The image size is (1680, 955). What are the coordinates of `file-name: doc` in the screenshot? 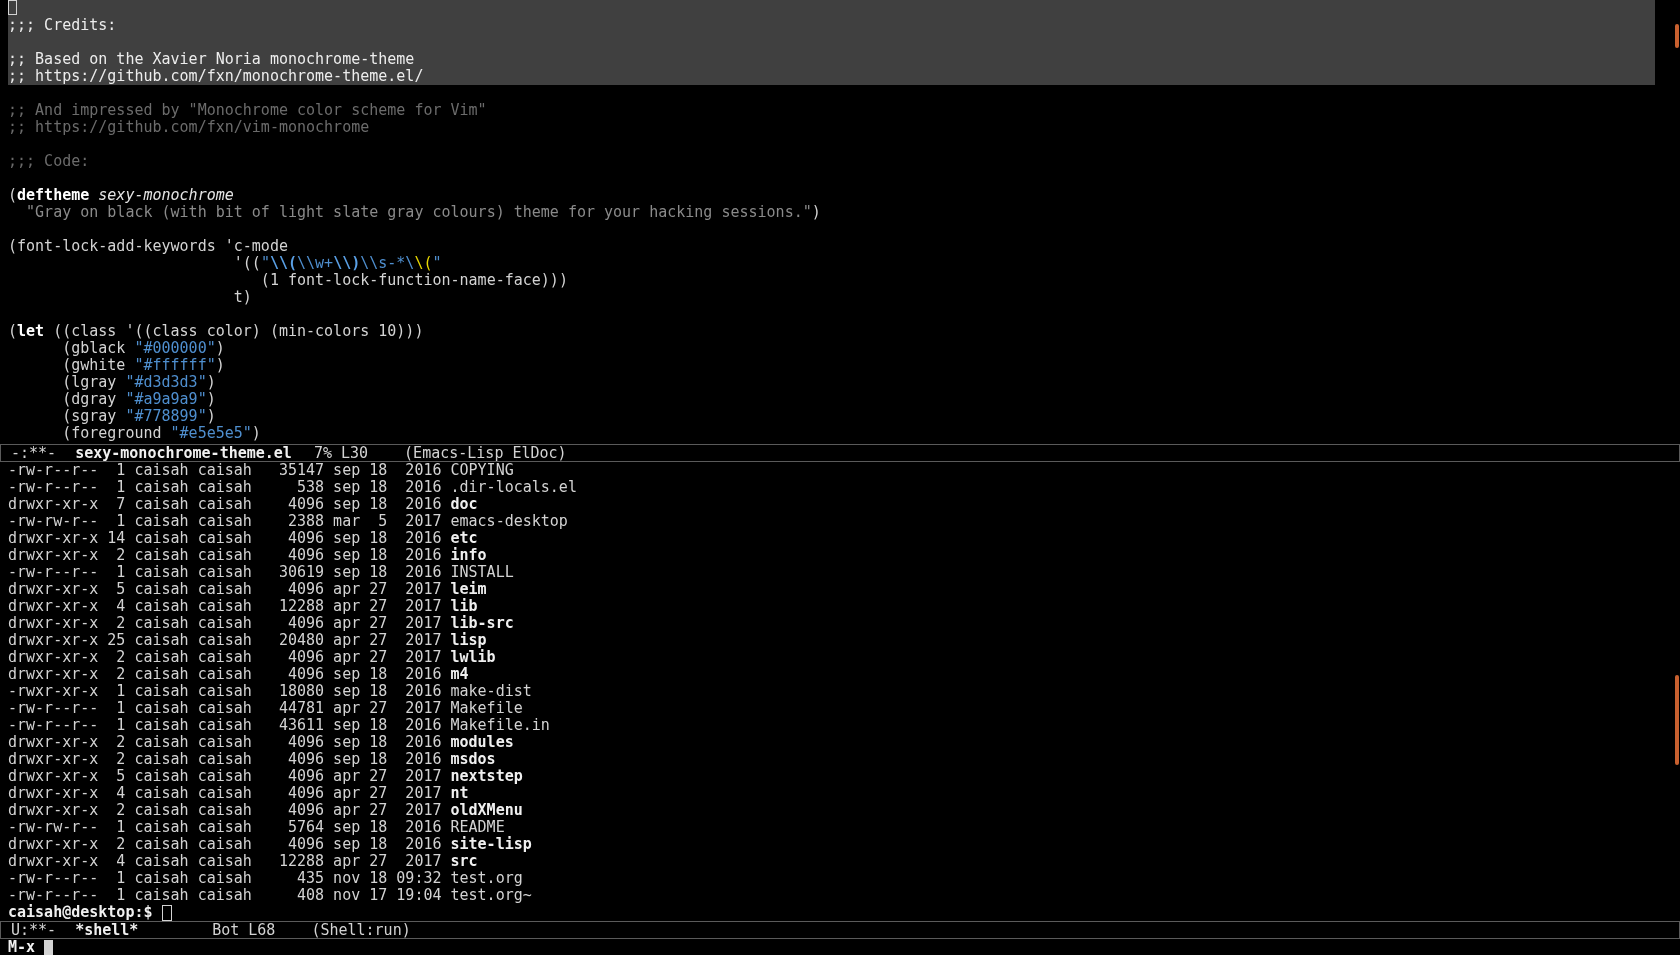 It's located at (464, 504).